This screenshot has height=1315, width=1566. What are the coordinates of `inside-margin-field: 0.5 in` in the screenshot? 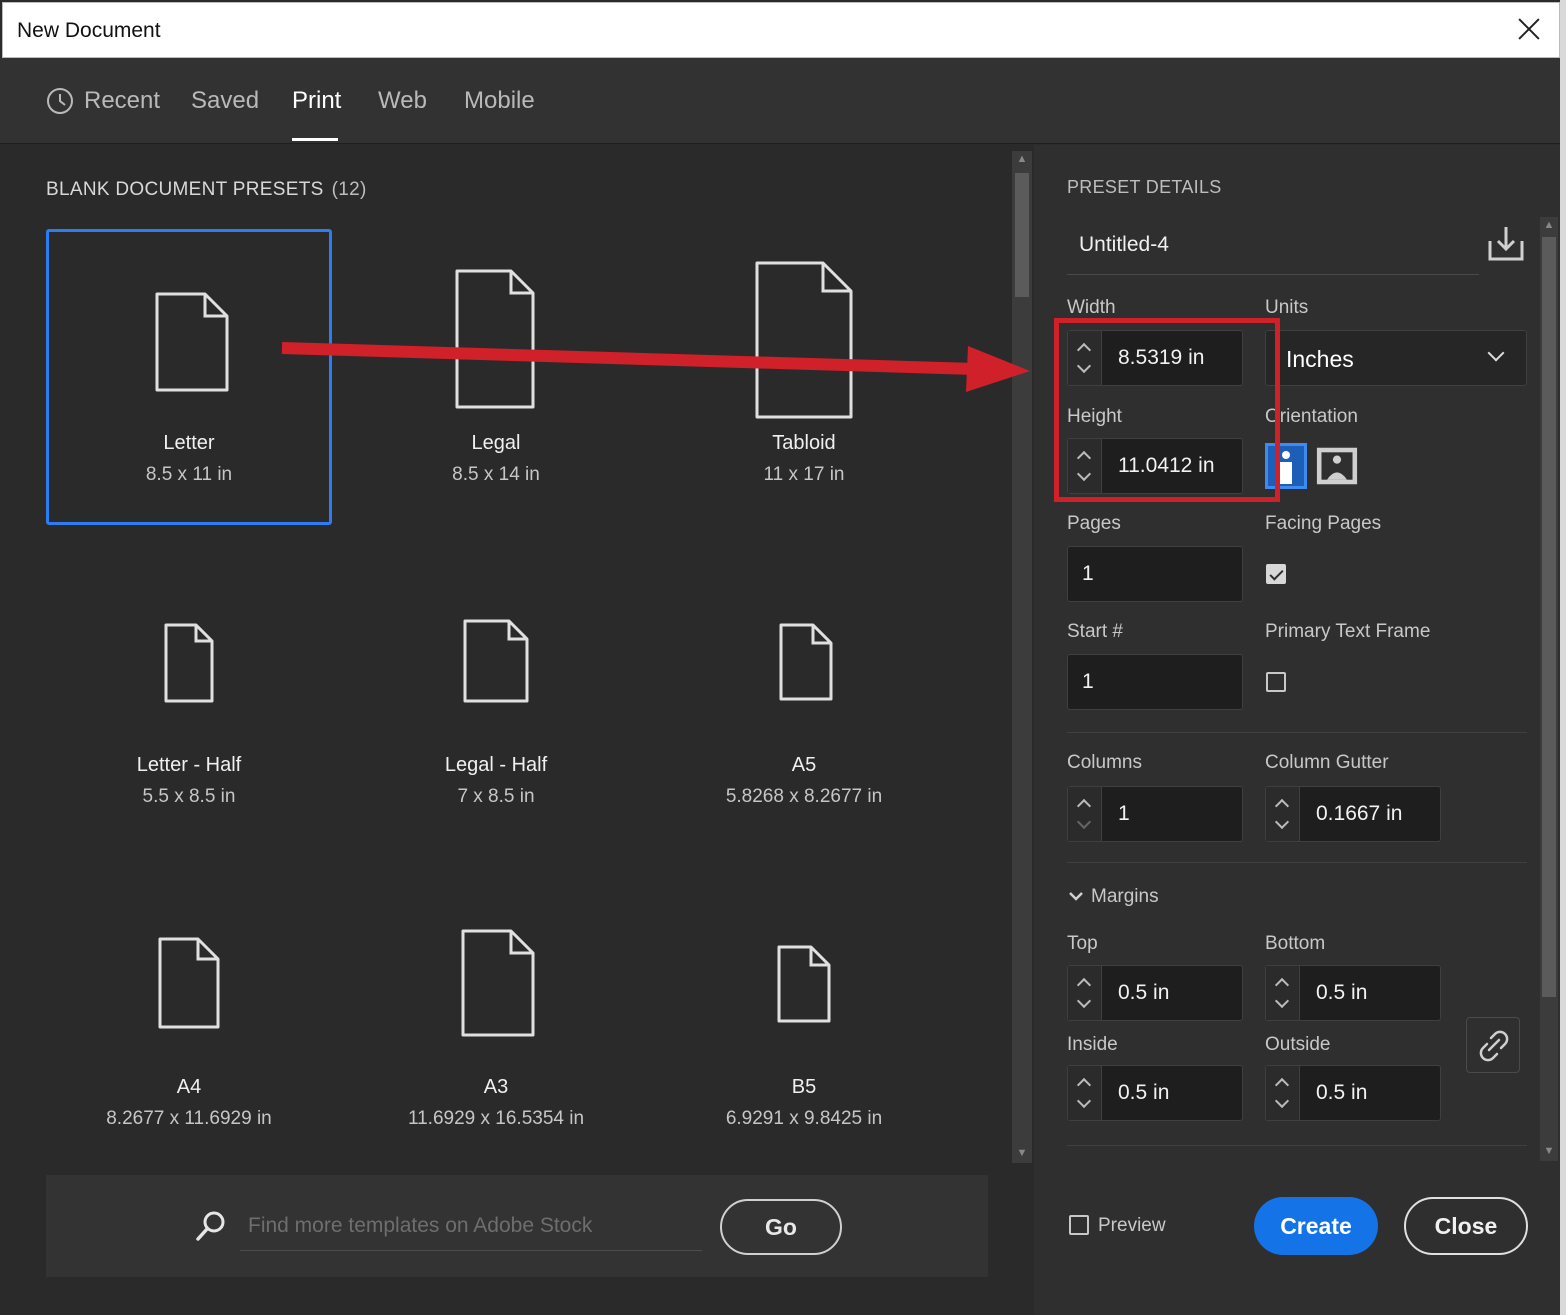 It's located at (1155, 1093).